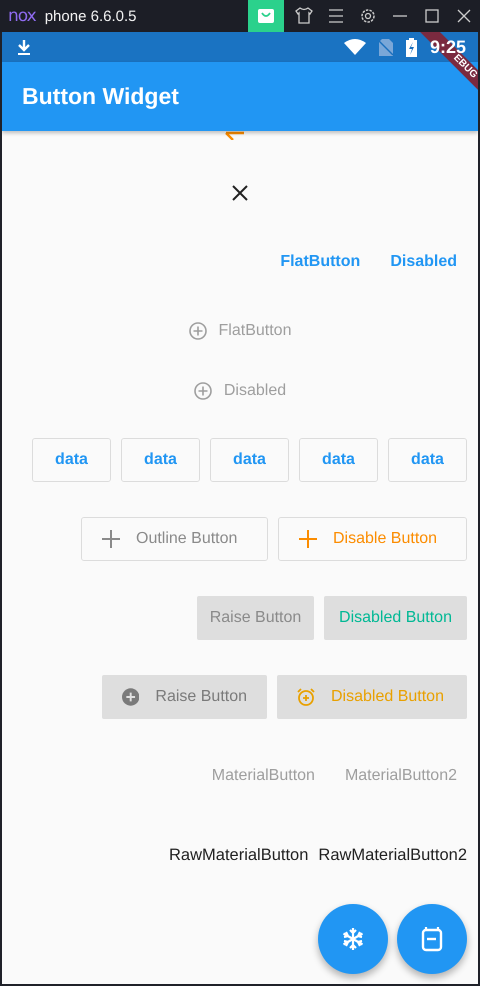 The image size is (480, 986). I want to click on outlined-button: Disable Button, so click(372, 539).